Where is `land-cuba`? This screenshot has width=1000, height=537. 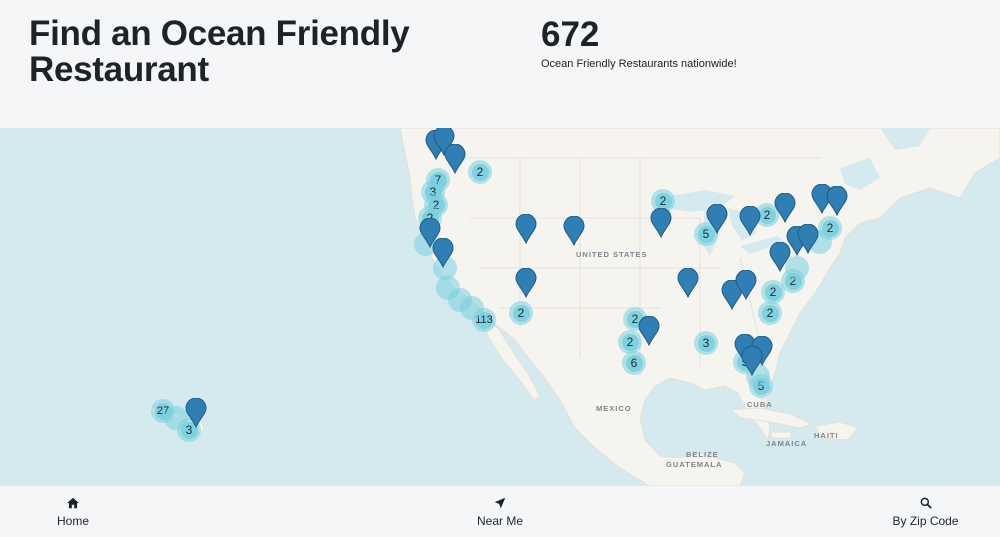 land-cuba is located at coordinates (771, 418).